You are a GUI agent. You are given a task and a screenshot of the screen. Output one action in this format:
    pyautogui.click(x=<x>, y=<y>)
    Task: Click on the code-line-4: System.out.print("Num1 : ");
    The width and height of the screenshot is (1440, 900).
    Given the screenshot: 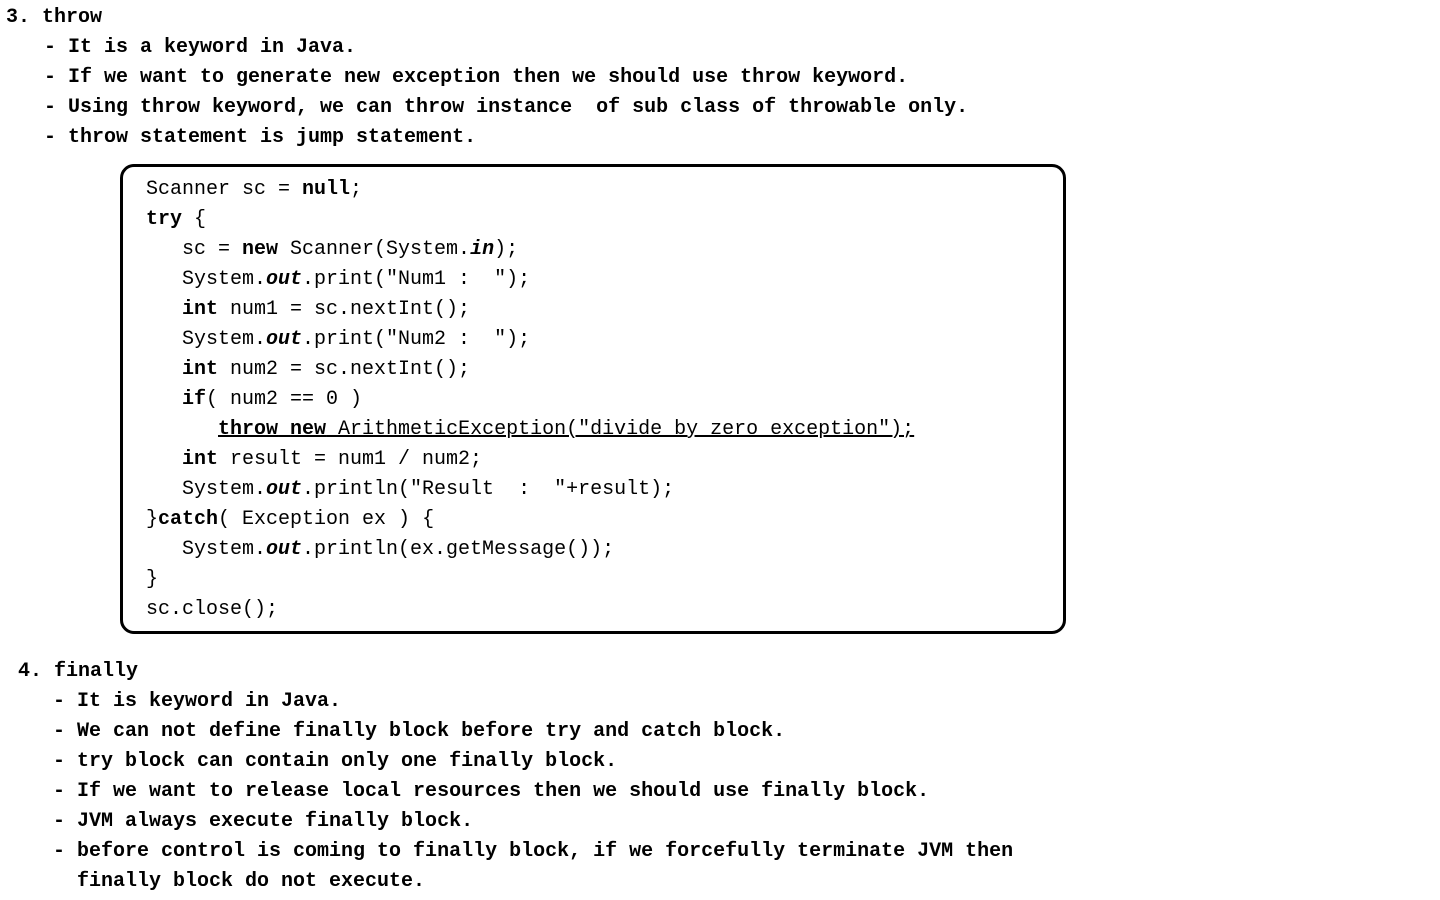 What is the action you would take?
    pyautogui.click(x=356, y=280)
    